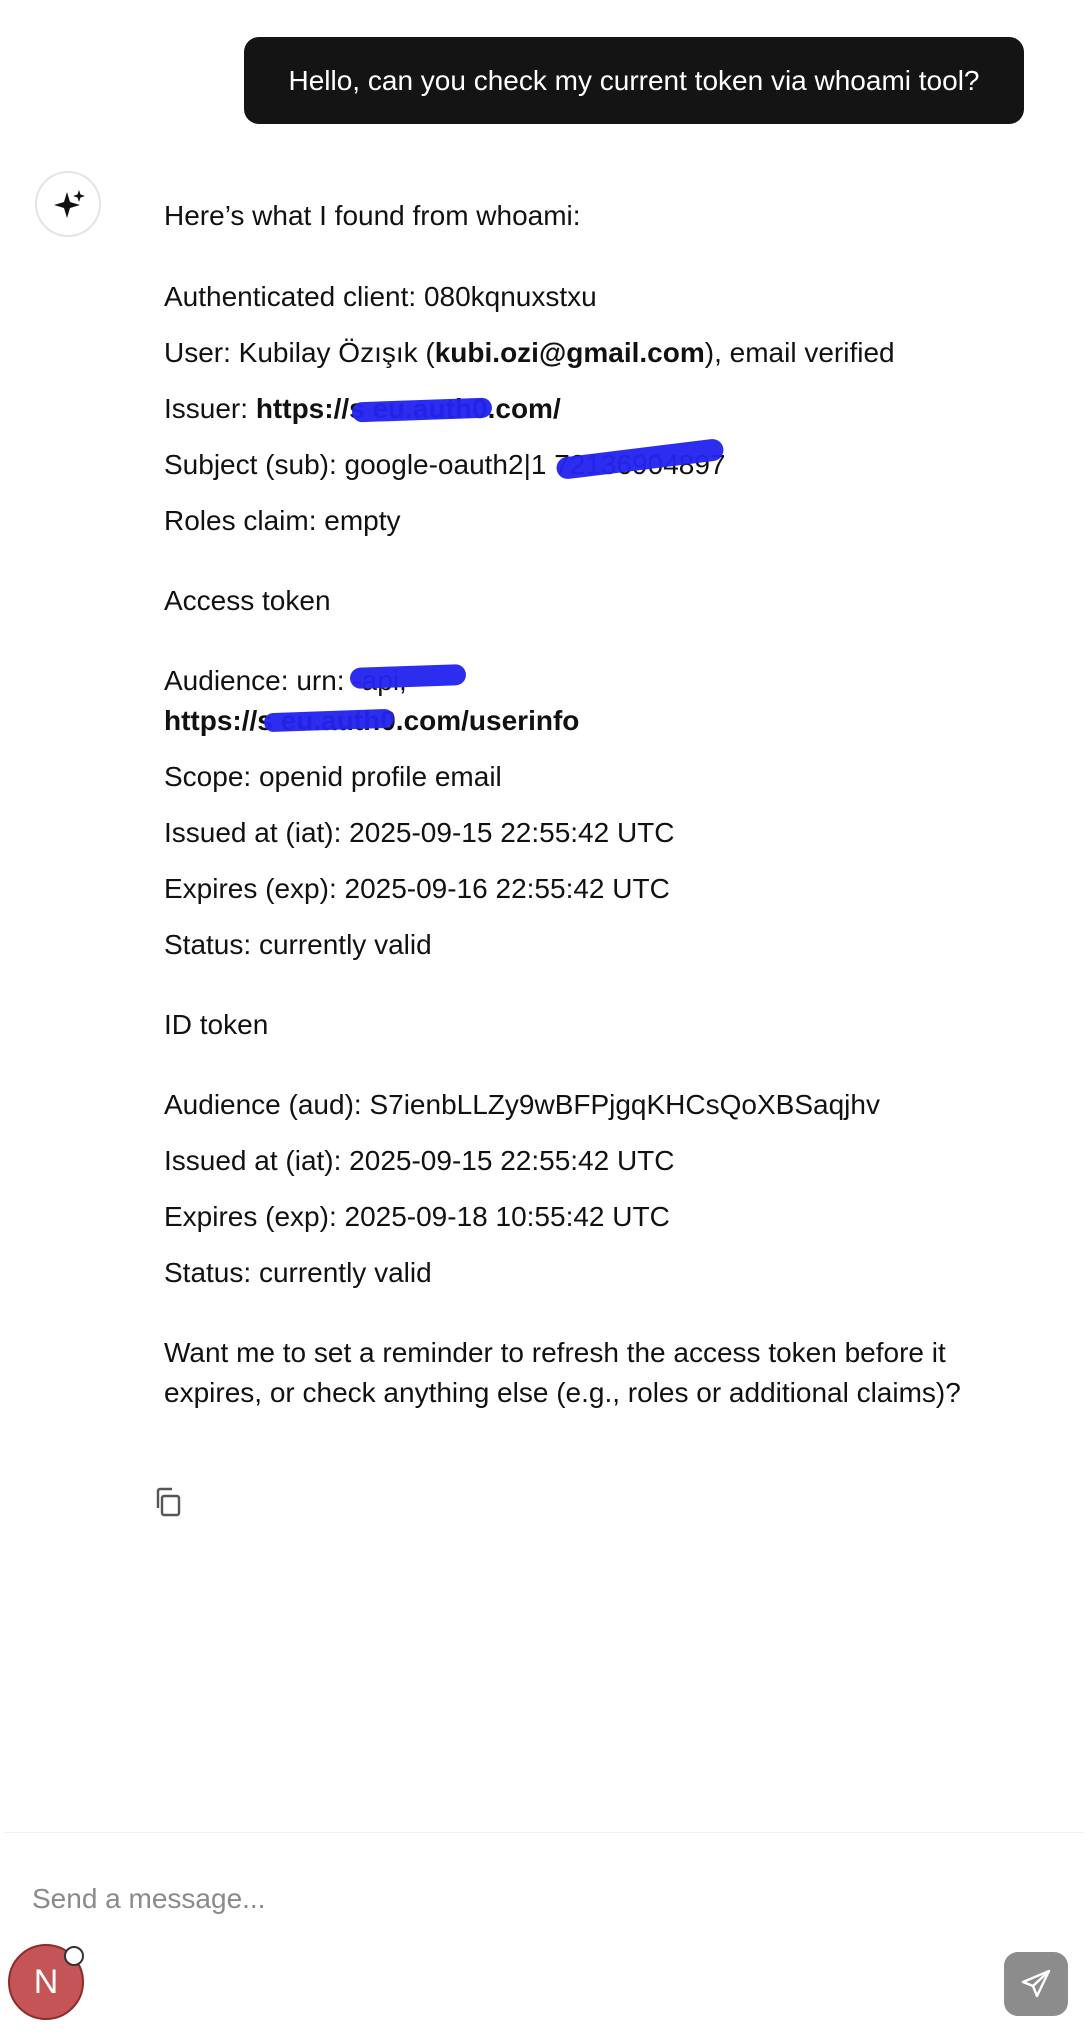  Describe the element at coordinates (380, 296) in the screenshot. I see `authenticated-client: Authenticated client: 080kqnuxstxu` at that location.